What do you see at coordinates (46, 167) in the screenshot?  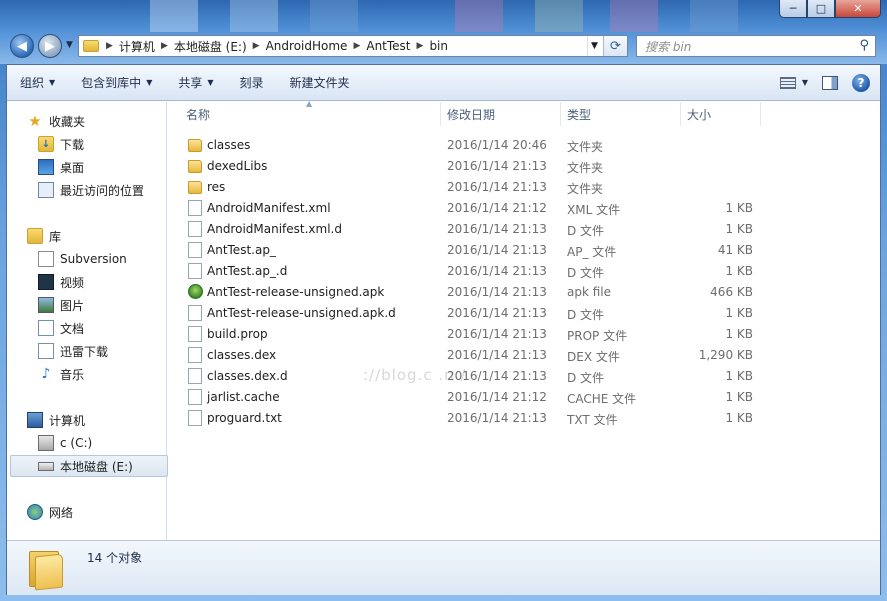 I see `desktop-icon` at bounding box center [46, 167].